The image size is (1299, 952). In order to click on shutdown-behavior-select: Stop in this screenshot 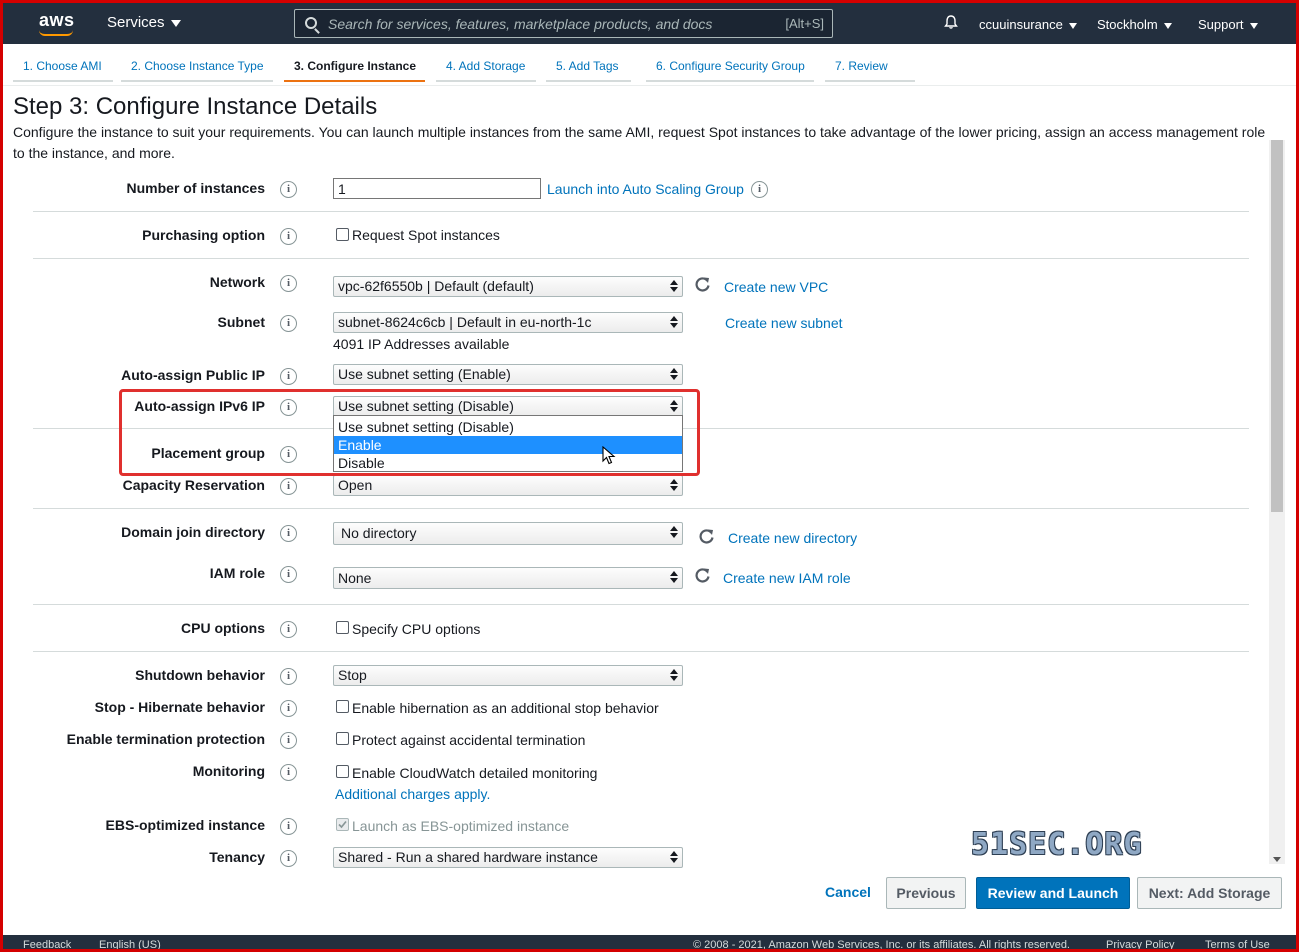, I will do `click(508, 675)`.